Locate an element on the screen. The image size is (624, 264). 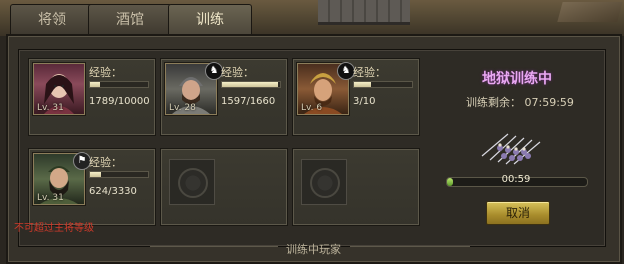
training-progress-text: 00:59 is located at coordinates (516, 179).